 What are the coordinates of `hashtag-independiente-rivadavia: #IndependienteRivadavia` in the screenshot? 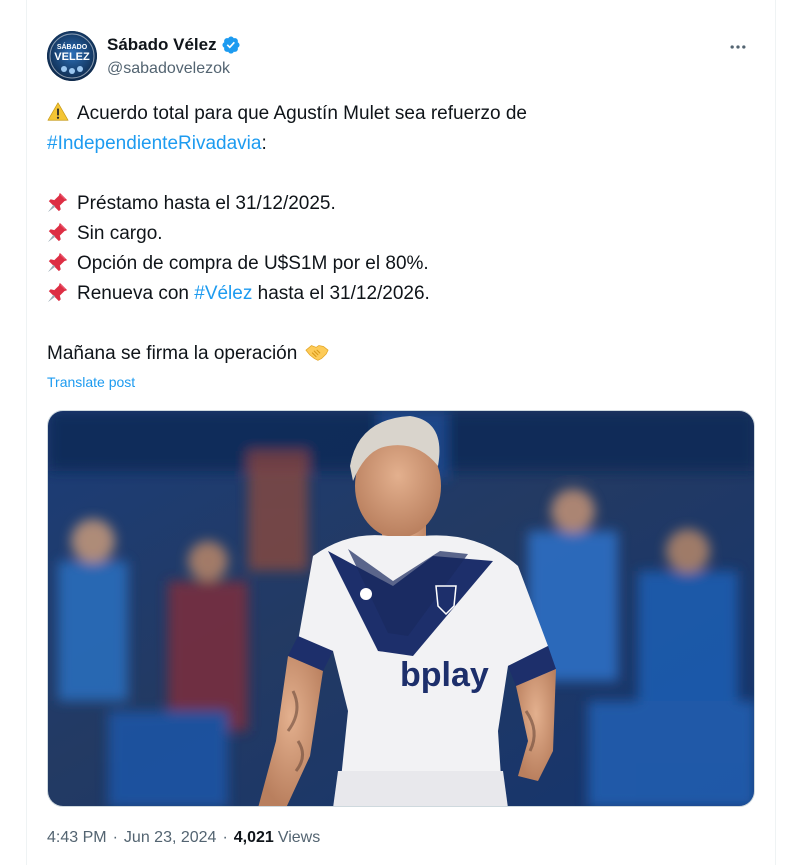 It's located at (154, 143).